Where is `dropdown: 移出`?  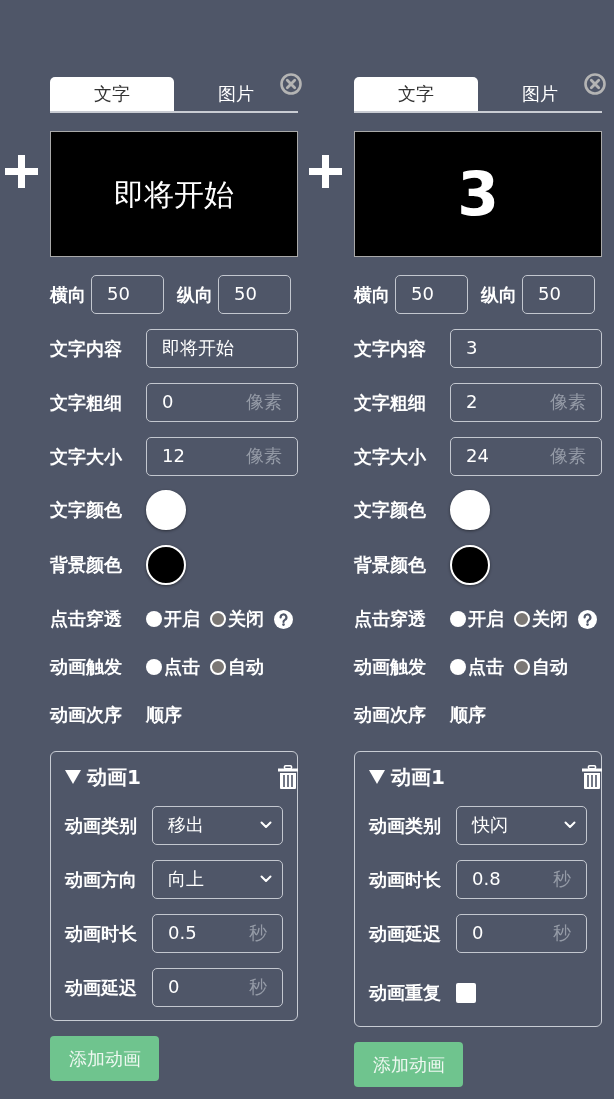 dropdown: 移出 is located at coordinates (217, 825).